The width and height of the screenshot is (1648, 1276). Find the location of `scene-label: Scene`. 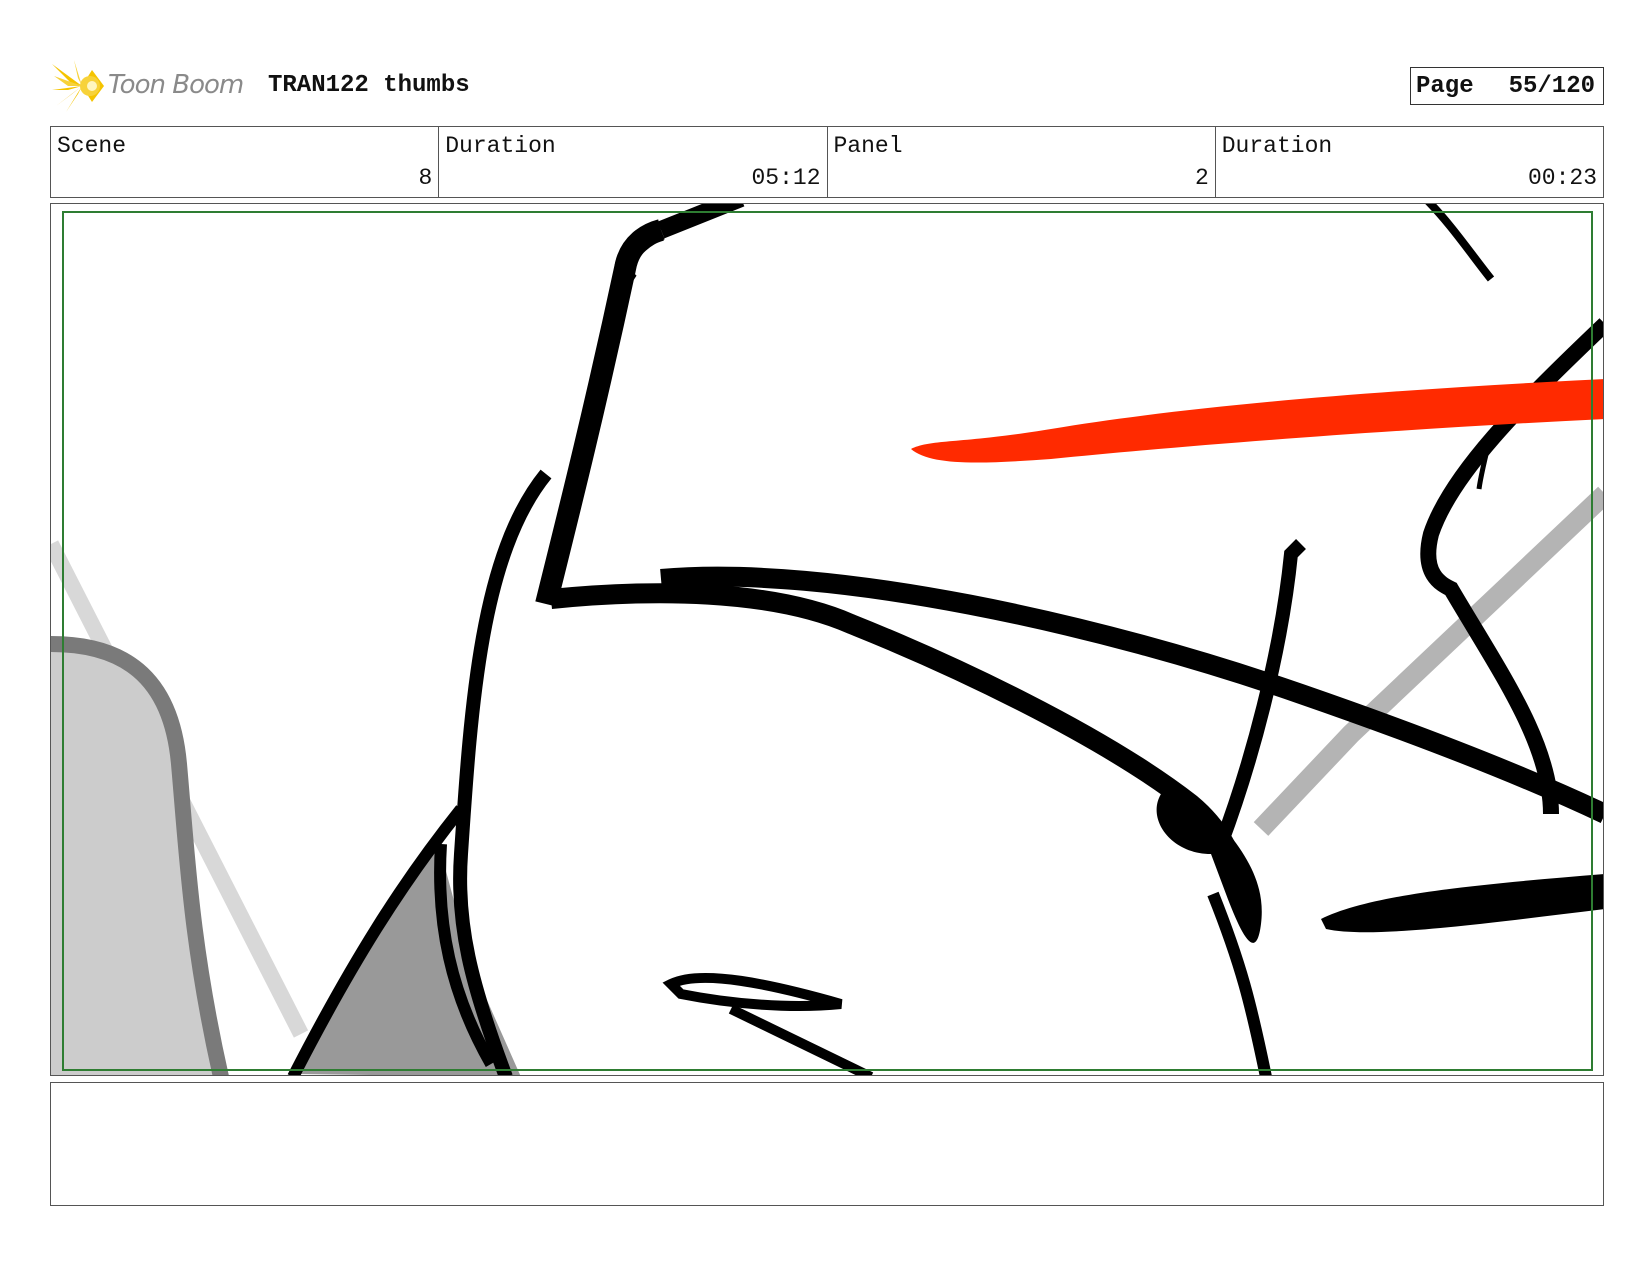

scene-label: Scene is located at coordinates (92, 146).